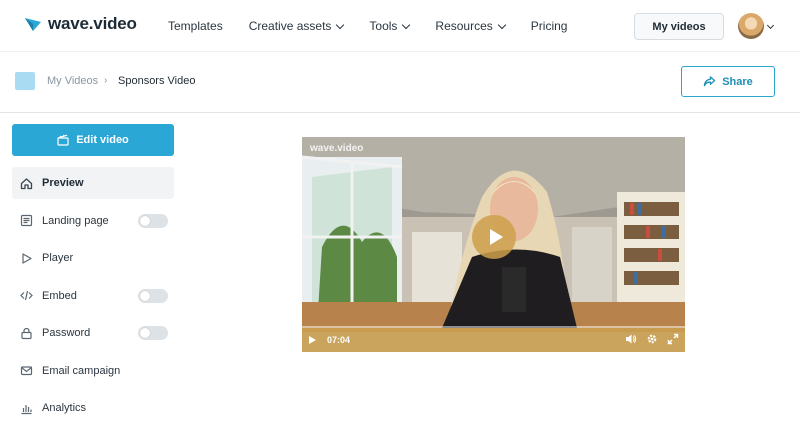 The image size is (800, 433). Describe the element at coordinates (400, 83) in the screenshot. I see `breadcrumb-bar: My Videos › Sponsors Video Share` at that location.